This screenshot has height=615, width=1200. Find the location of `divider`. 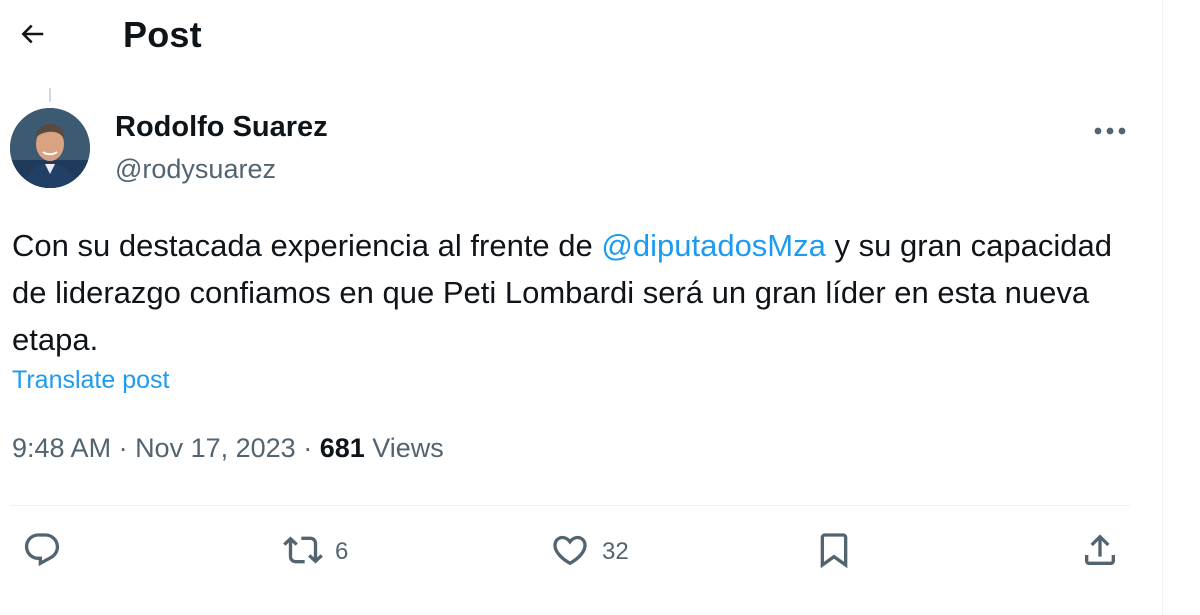

divider is located at coordinates (570, 505).